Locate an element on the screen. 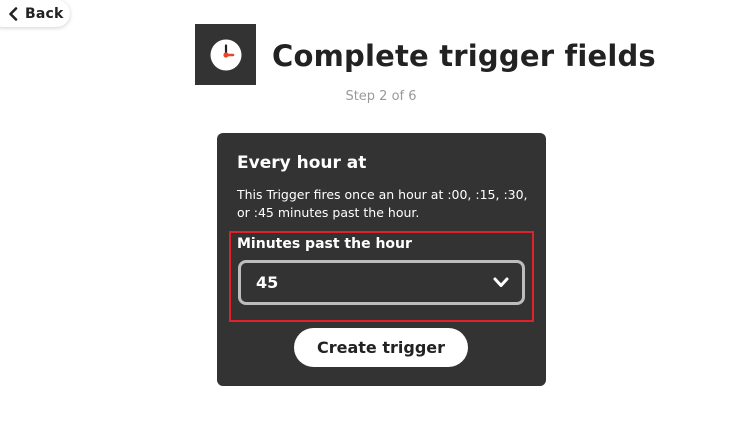  back-label: Back is located at coordinates (44, 13).